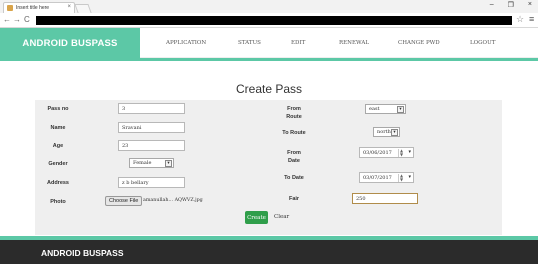  I want to click on brand-logo: ANDROID BUSPASS, so click(70, 43).